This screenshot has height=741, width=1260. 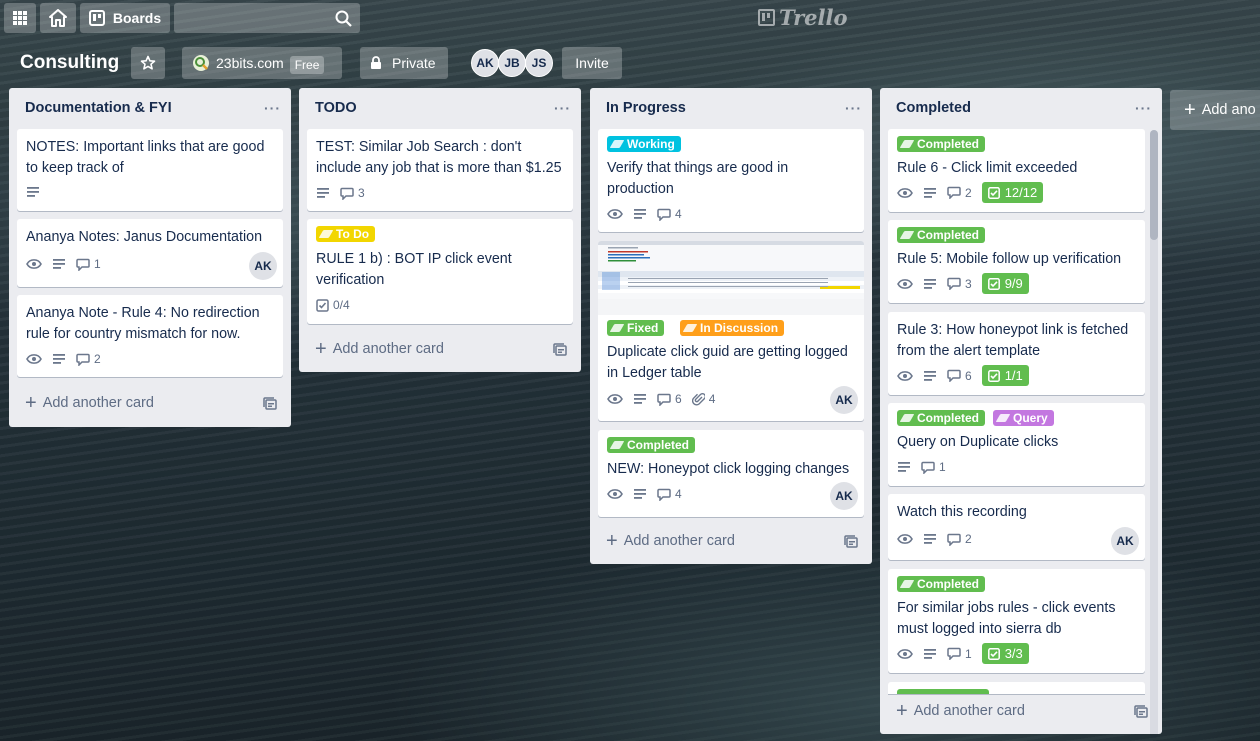 I want to click on comments-count: 4, so click(x=678, y=214).